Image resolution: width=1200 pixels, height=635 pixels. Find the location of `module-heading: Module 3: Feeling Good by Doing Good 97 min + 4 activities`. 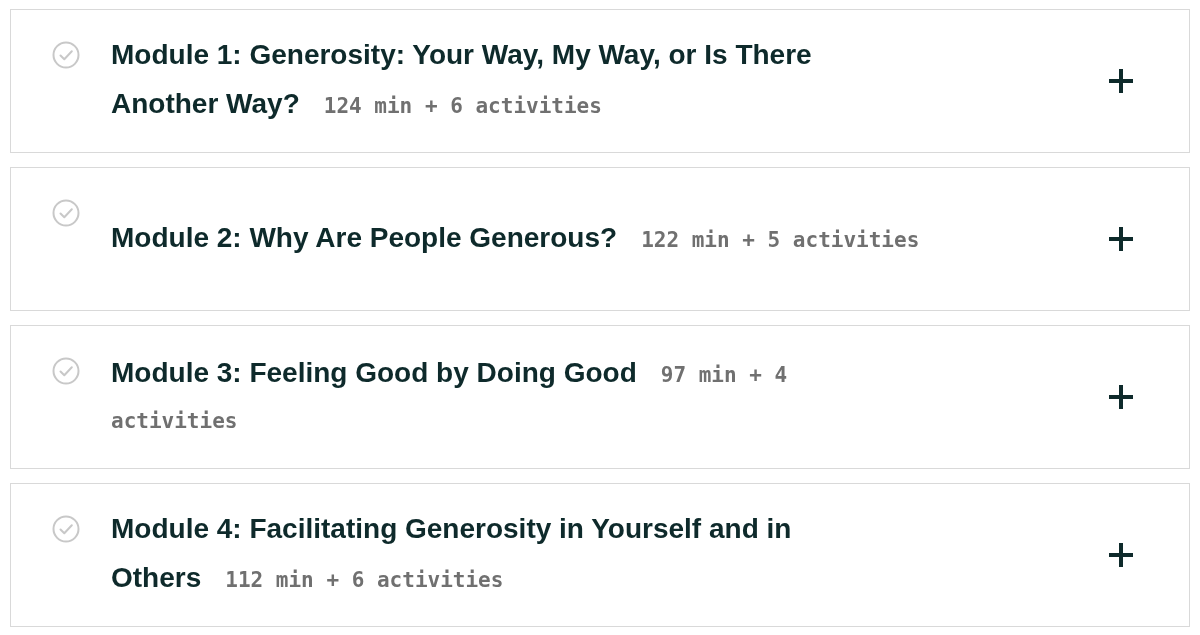

module-heading: Module 3: Feeling Good by Doing Good 97 min + 4 activities is located at coordinates (450, 395).